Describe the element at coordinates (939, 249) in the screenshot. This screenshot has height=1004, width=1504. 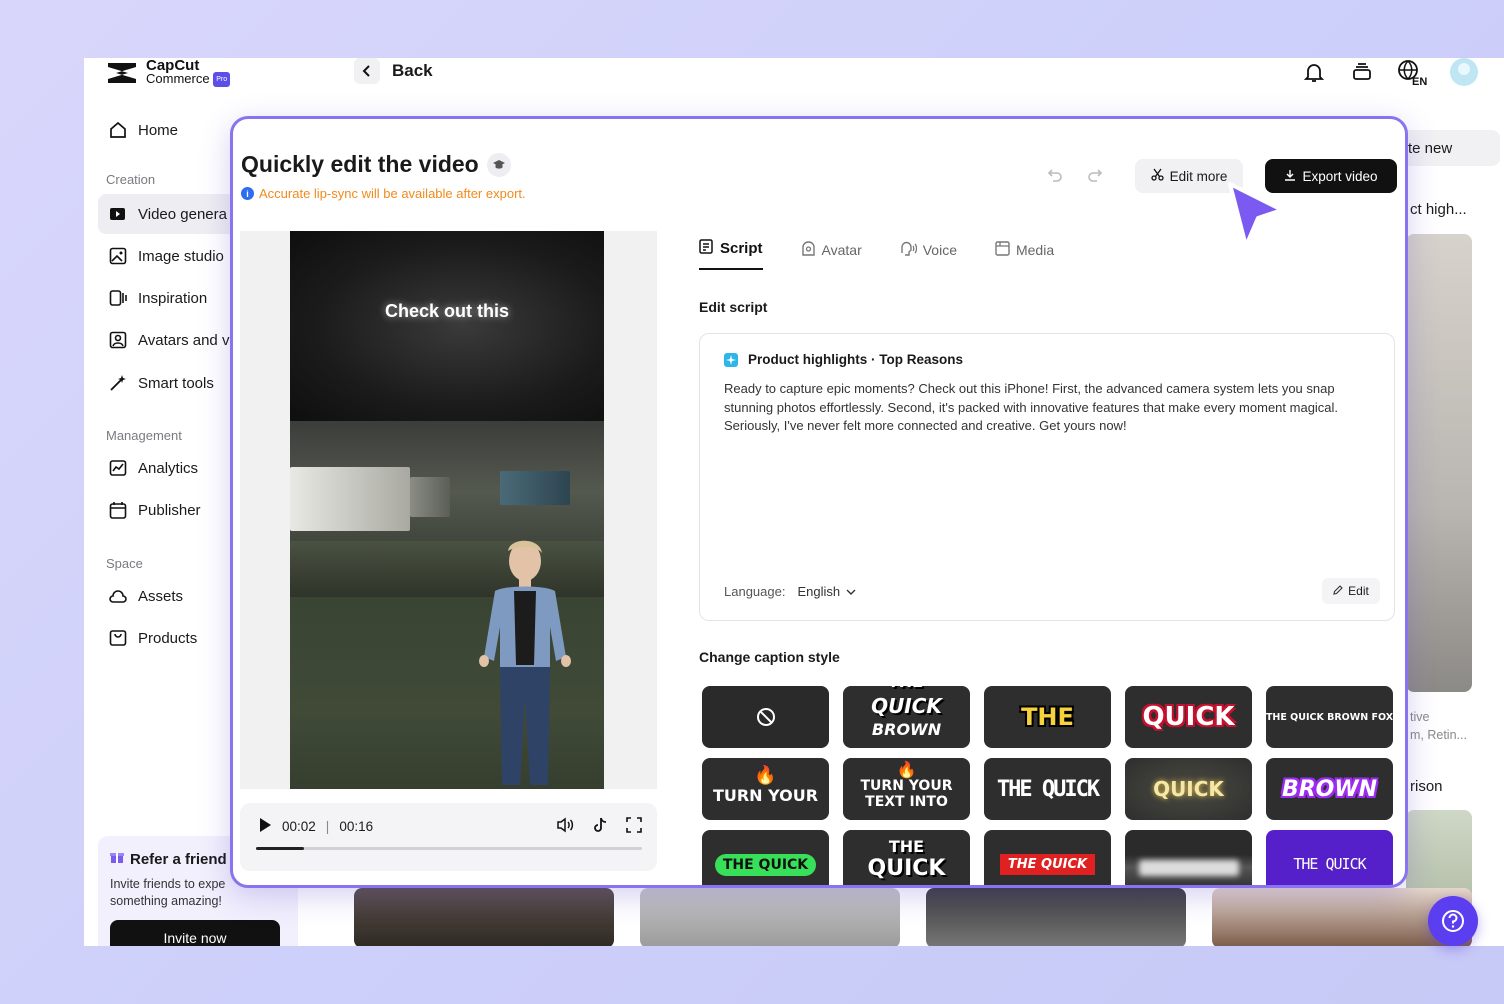
I see `tab-label: Voice` at that location.